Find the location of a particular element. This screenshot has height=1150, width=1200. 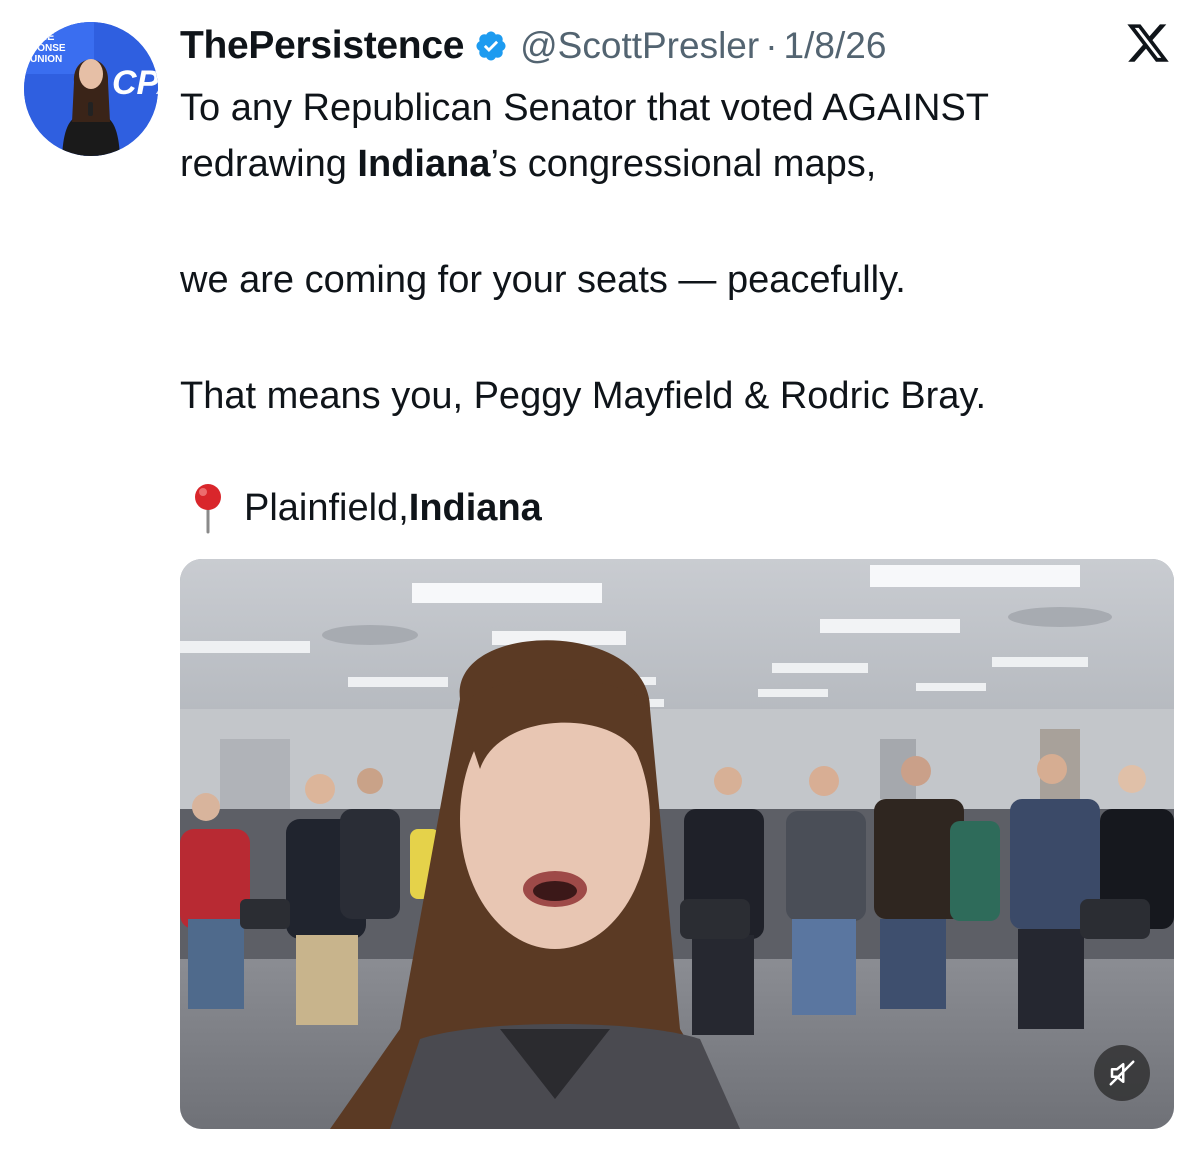

tweet-line: redrawing Indiana’s congressional maps, is located at coordinates (680, 164).